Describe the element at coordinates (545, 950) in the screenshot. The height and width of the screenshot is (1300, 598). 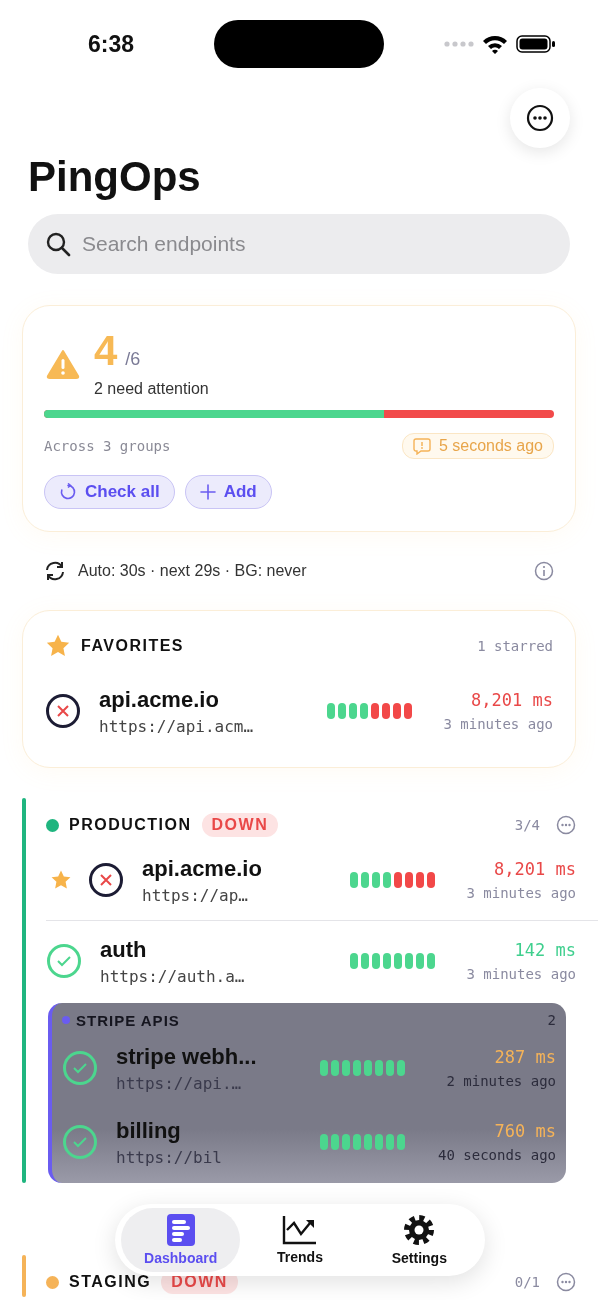
I see `latency-value: 142 ms` at that location.